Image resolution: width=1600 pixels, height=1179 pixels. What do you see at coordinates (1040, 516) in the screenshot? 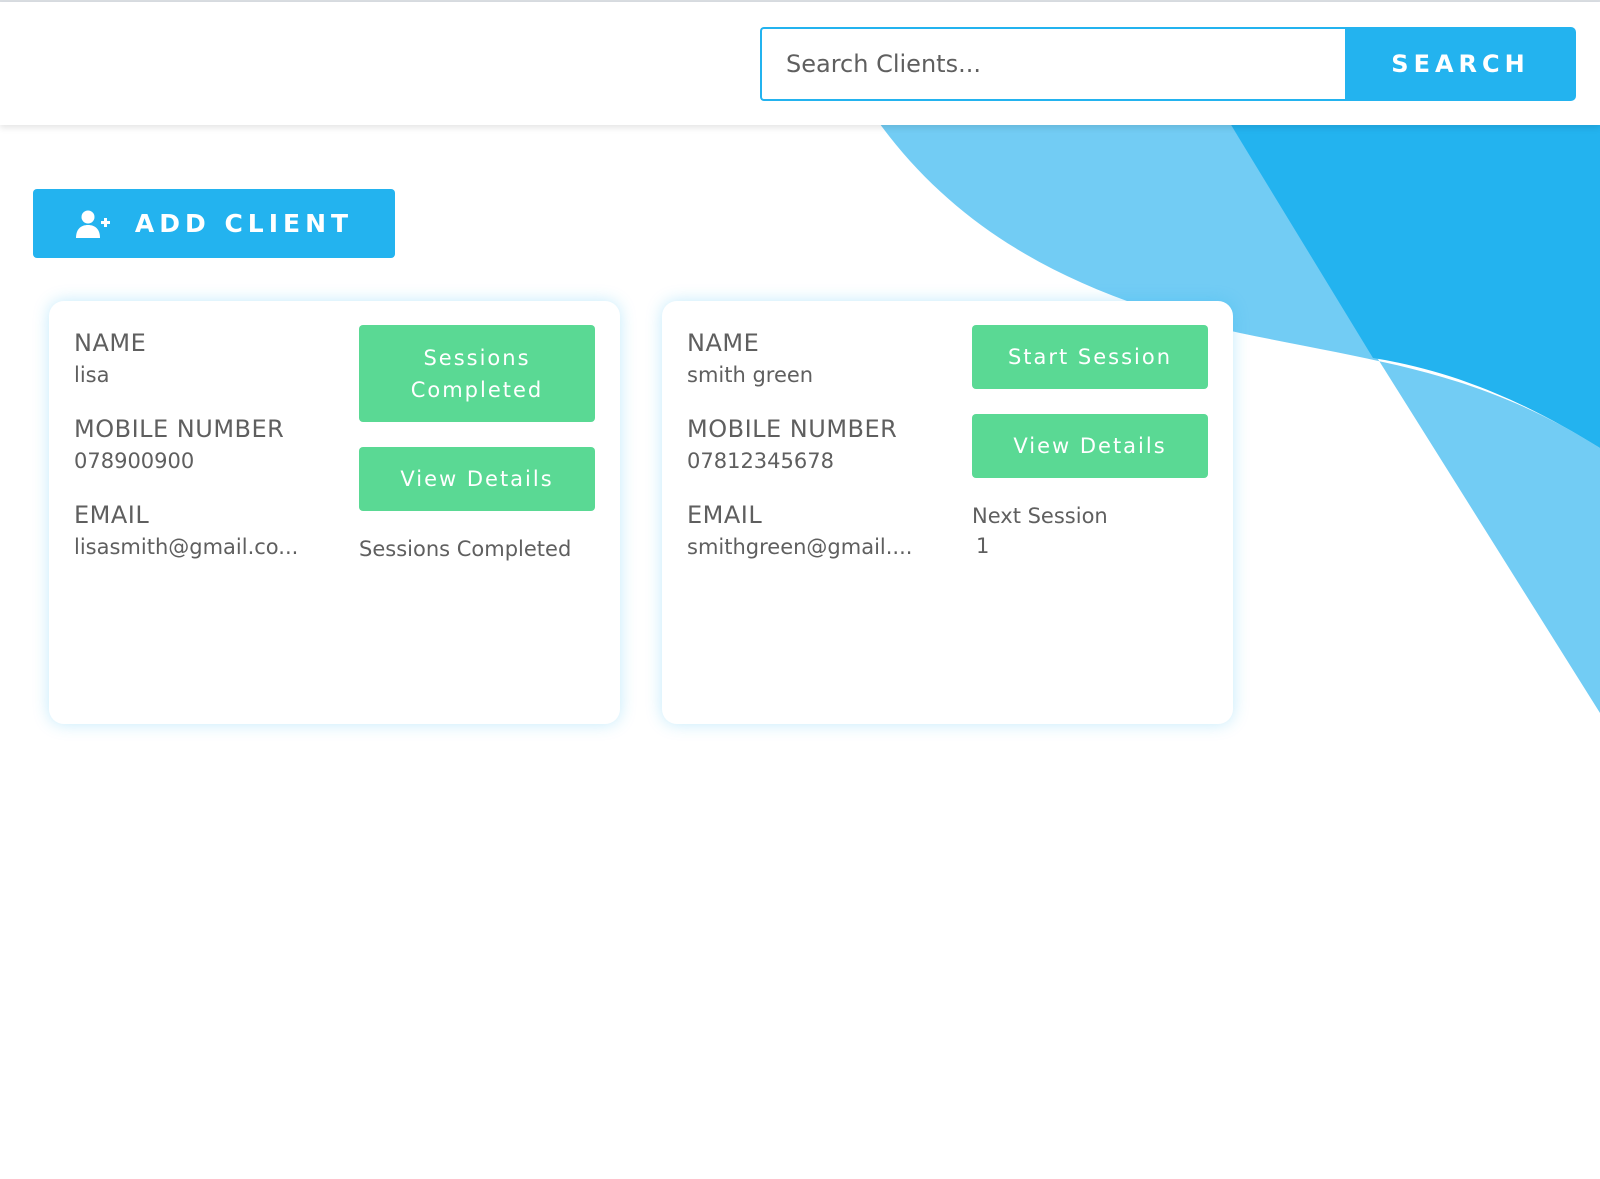
I see `next-session-label: Next Session` at bounding box center [1040, 516].